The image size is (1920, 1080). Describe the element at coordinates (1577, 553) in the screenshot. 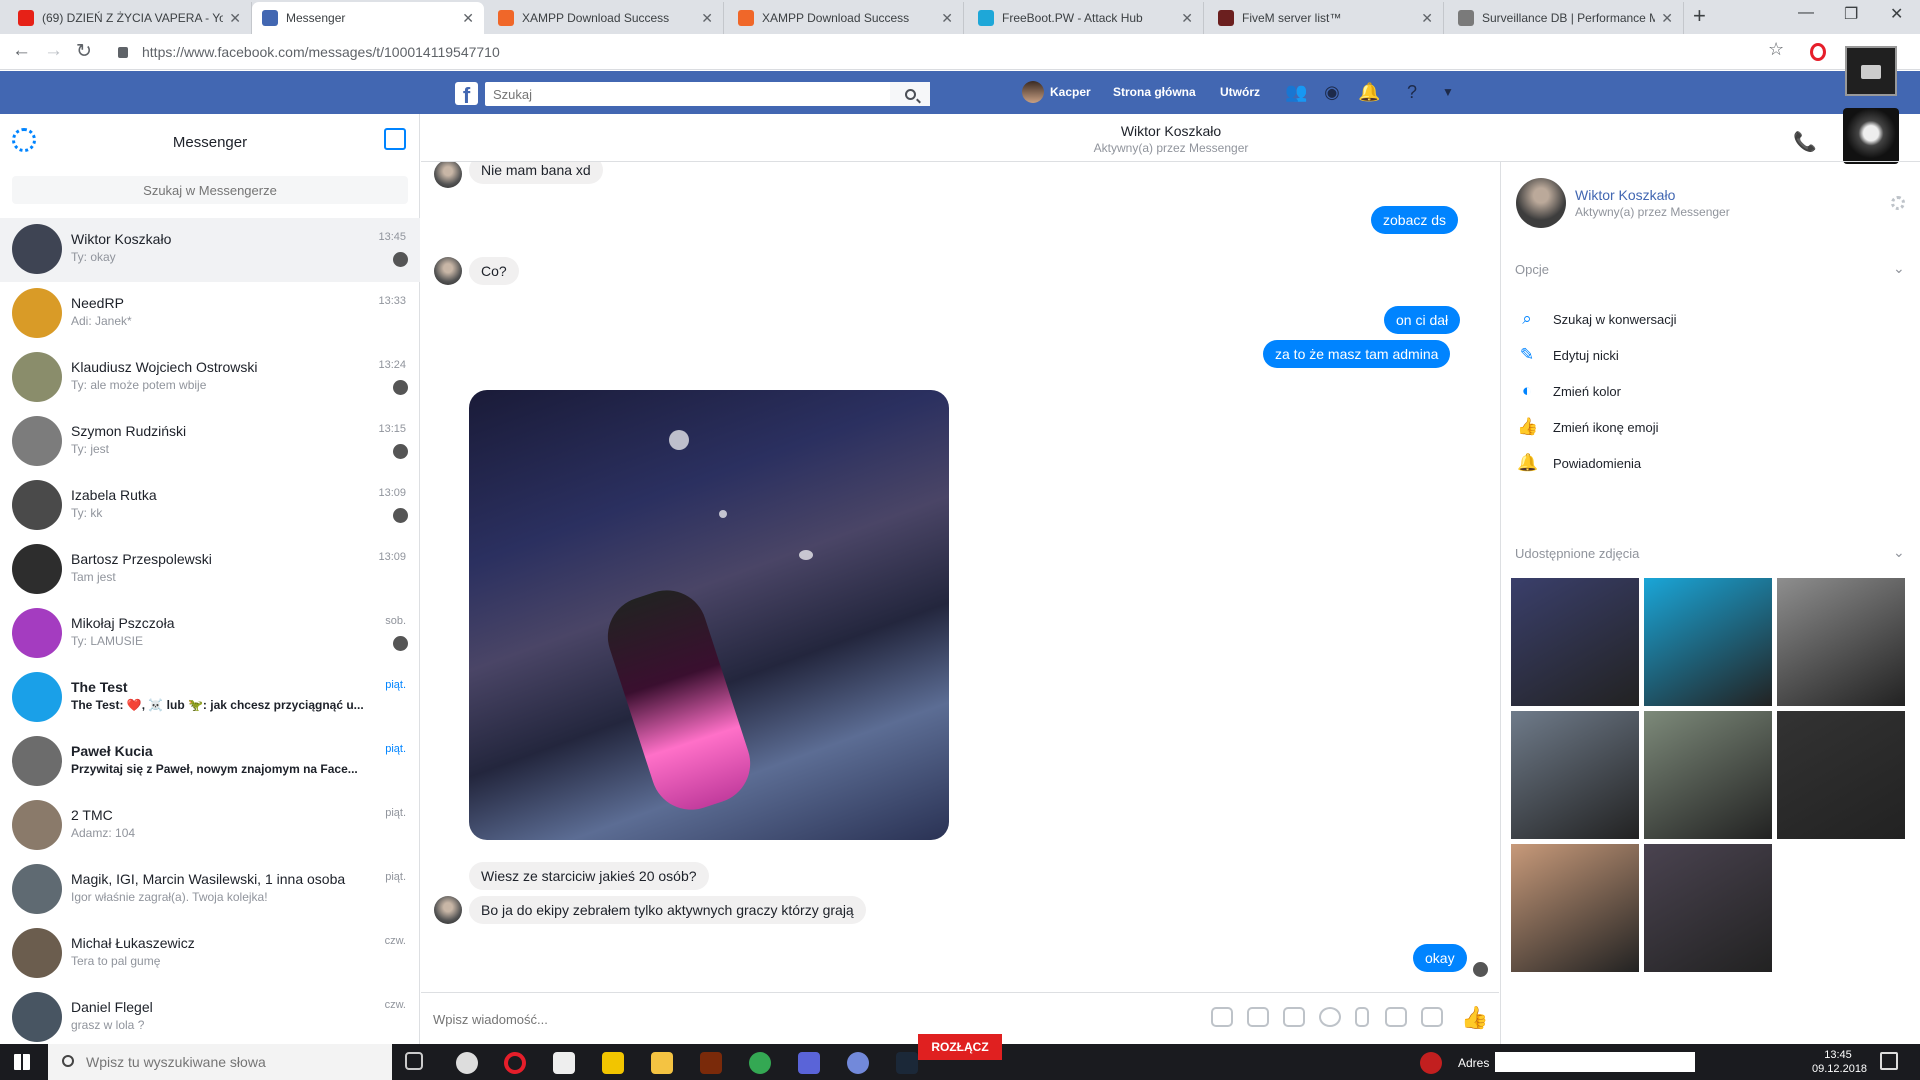

I see `shared-photos-title: Udostępnione zdjęcia` at that location.